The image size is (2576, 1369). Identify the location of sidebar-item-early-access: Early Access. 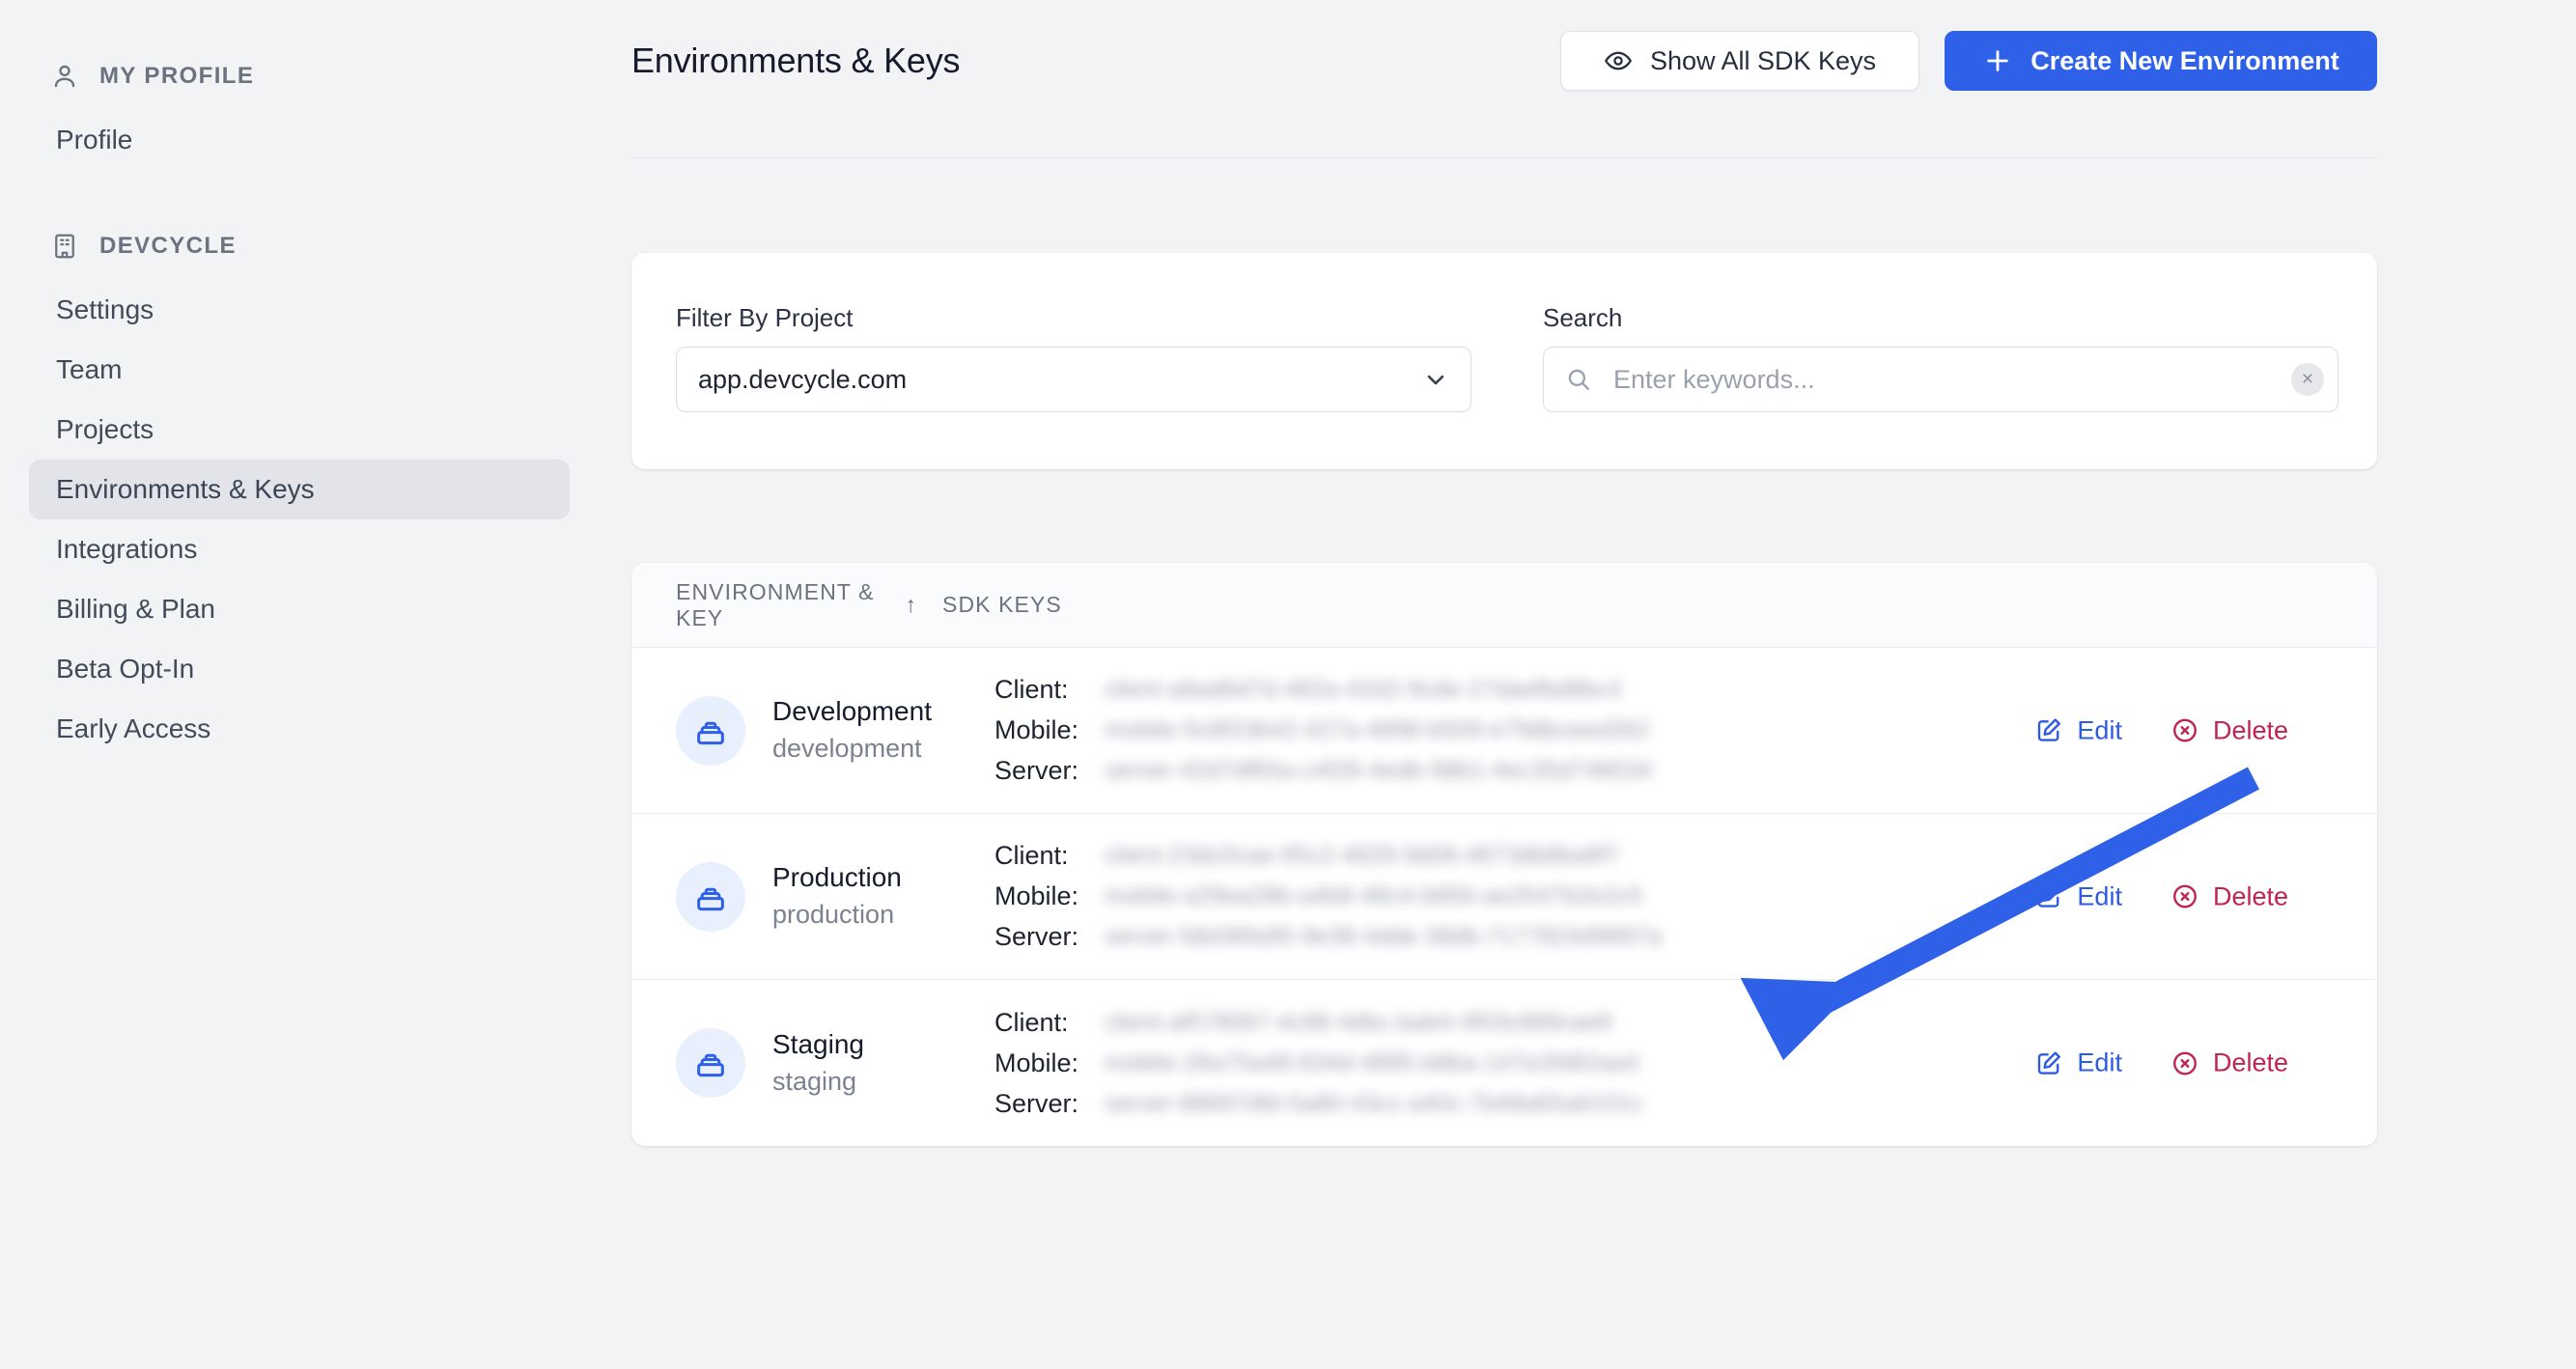
(300, 729).